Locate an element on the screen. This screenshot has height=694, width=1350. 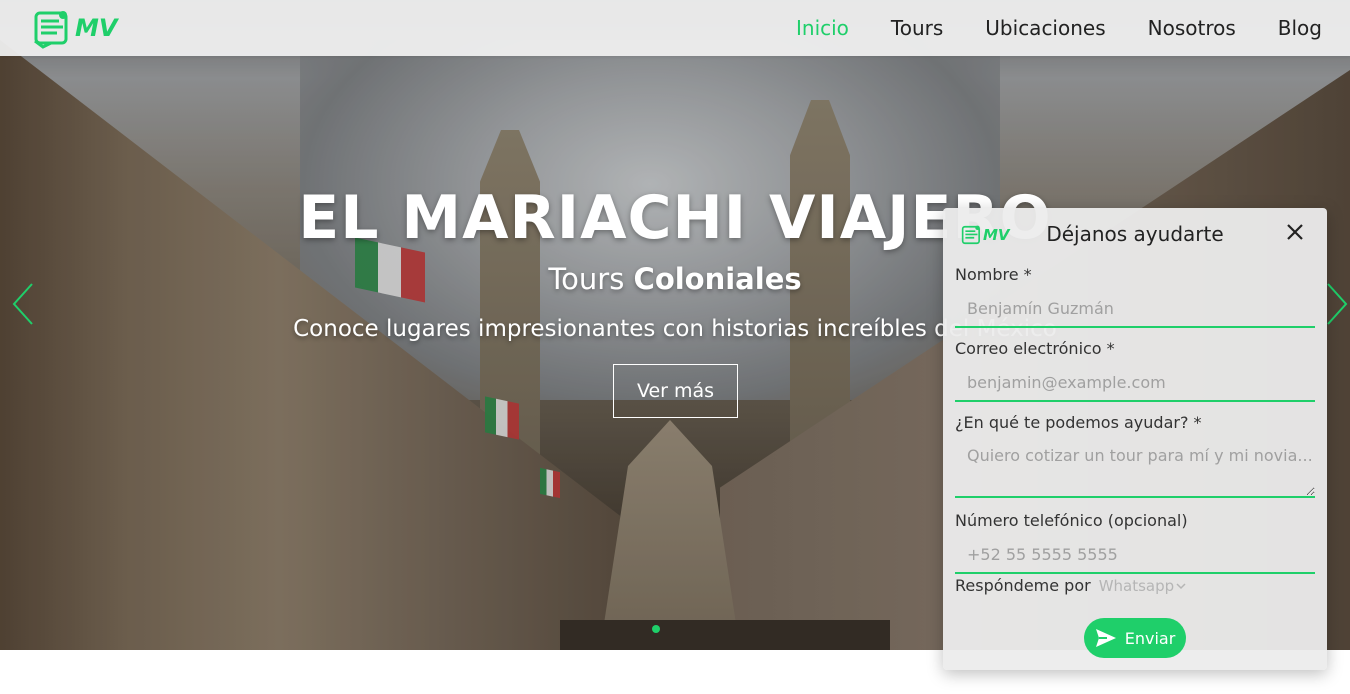
brand-logo: MV is located at coordinates (75, 28).